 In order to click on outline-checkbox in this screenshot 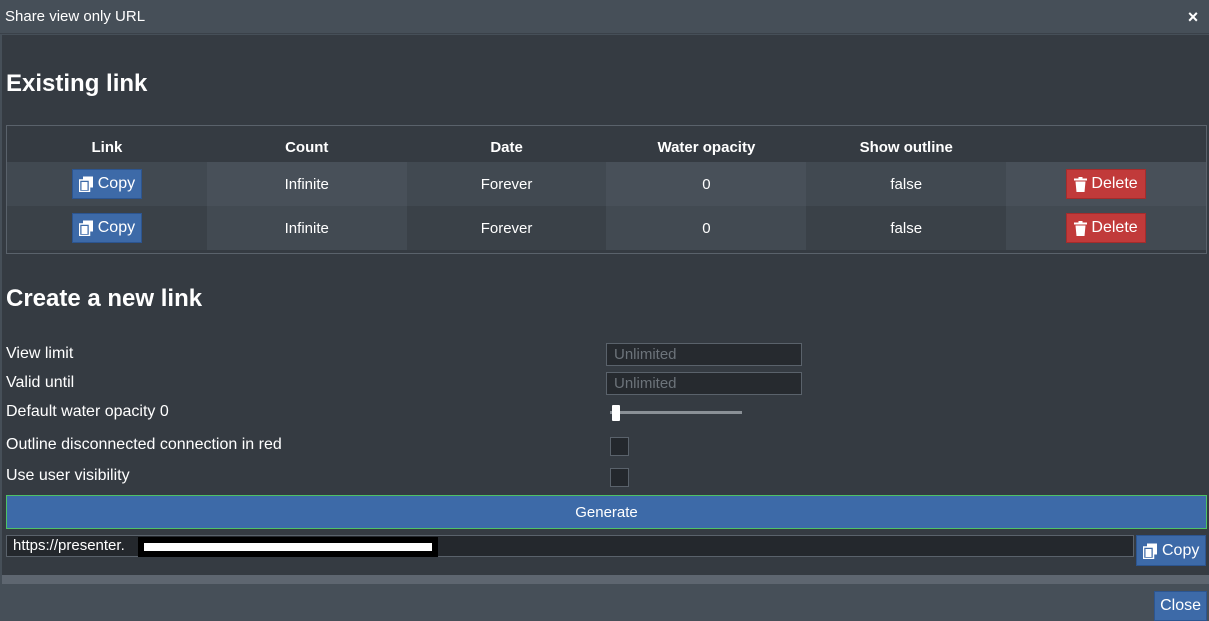, I will do `click(619, 446)`.